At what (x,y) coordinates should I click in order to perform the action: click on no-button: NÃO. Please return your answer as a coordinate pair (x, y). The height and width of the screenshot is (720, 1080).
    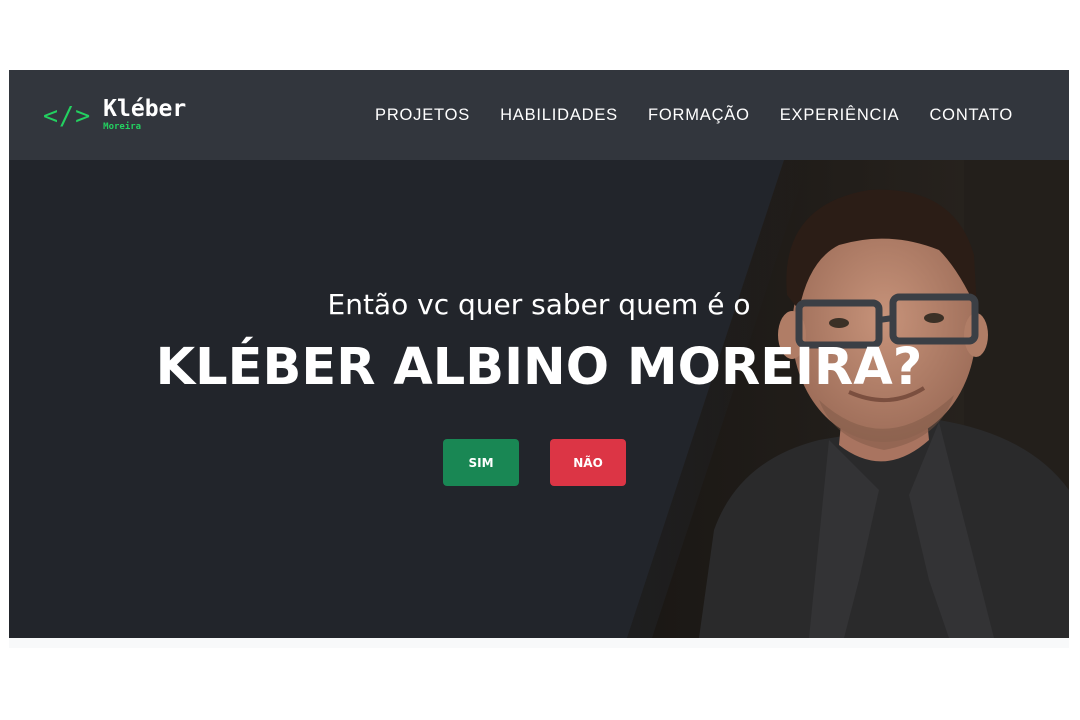
    Looking at the image, I should click on (588, 462).